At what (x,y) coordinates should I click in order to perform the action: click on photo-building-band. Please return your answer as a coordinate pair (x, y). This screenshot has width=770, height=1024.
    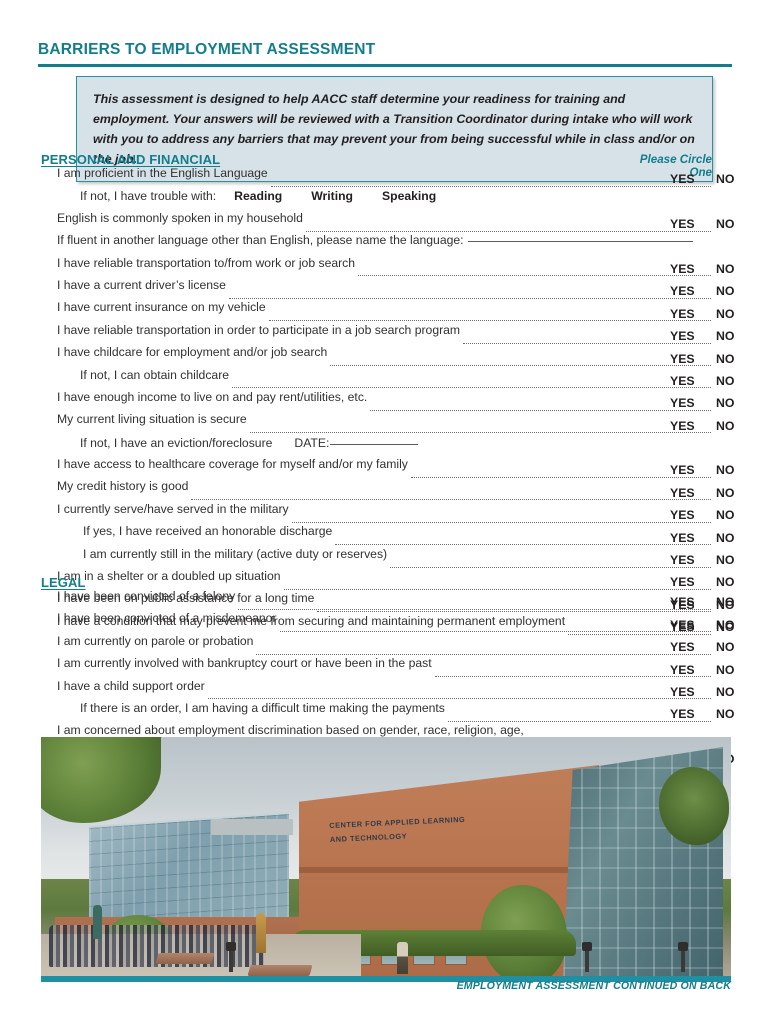
    Looking at the image, I should click on (449, 870).